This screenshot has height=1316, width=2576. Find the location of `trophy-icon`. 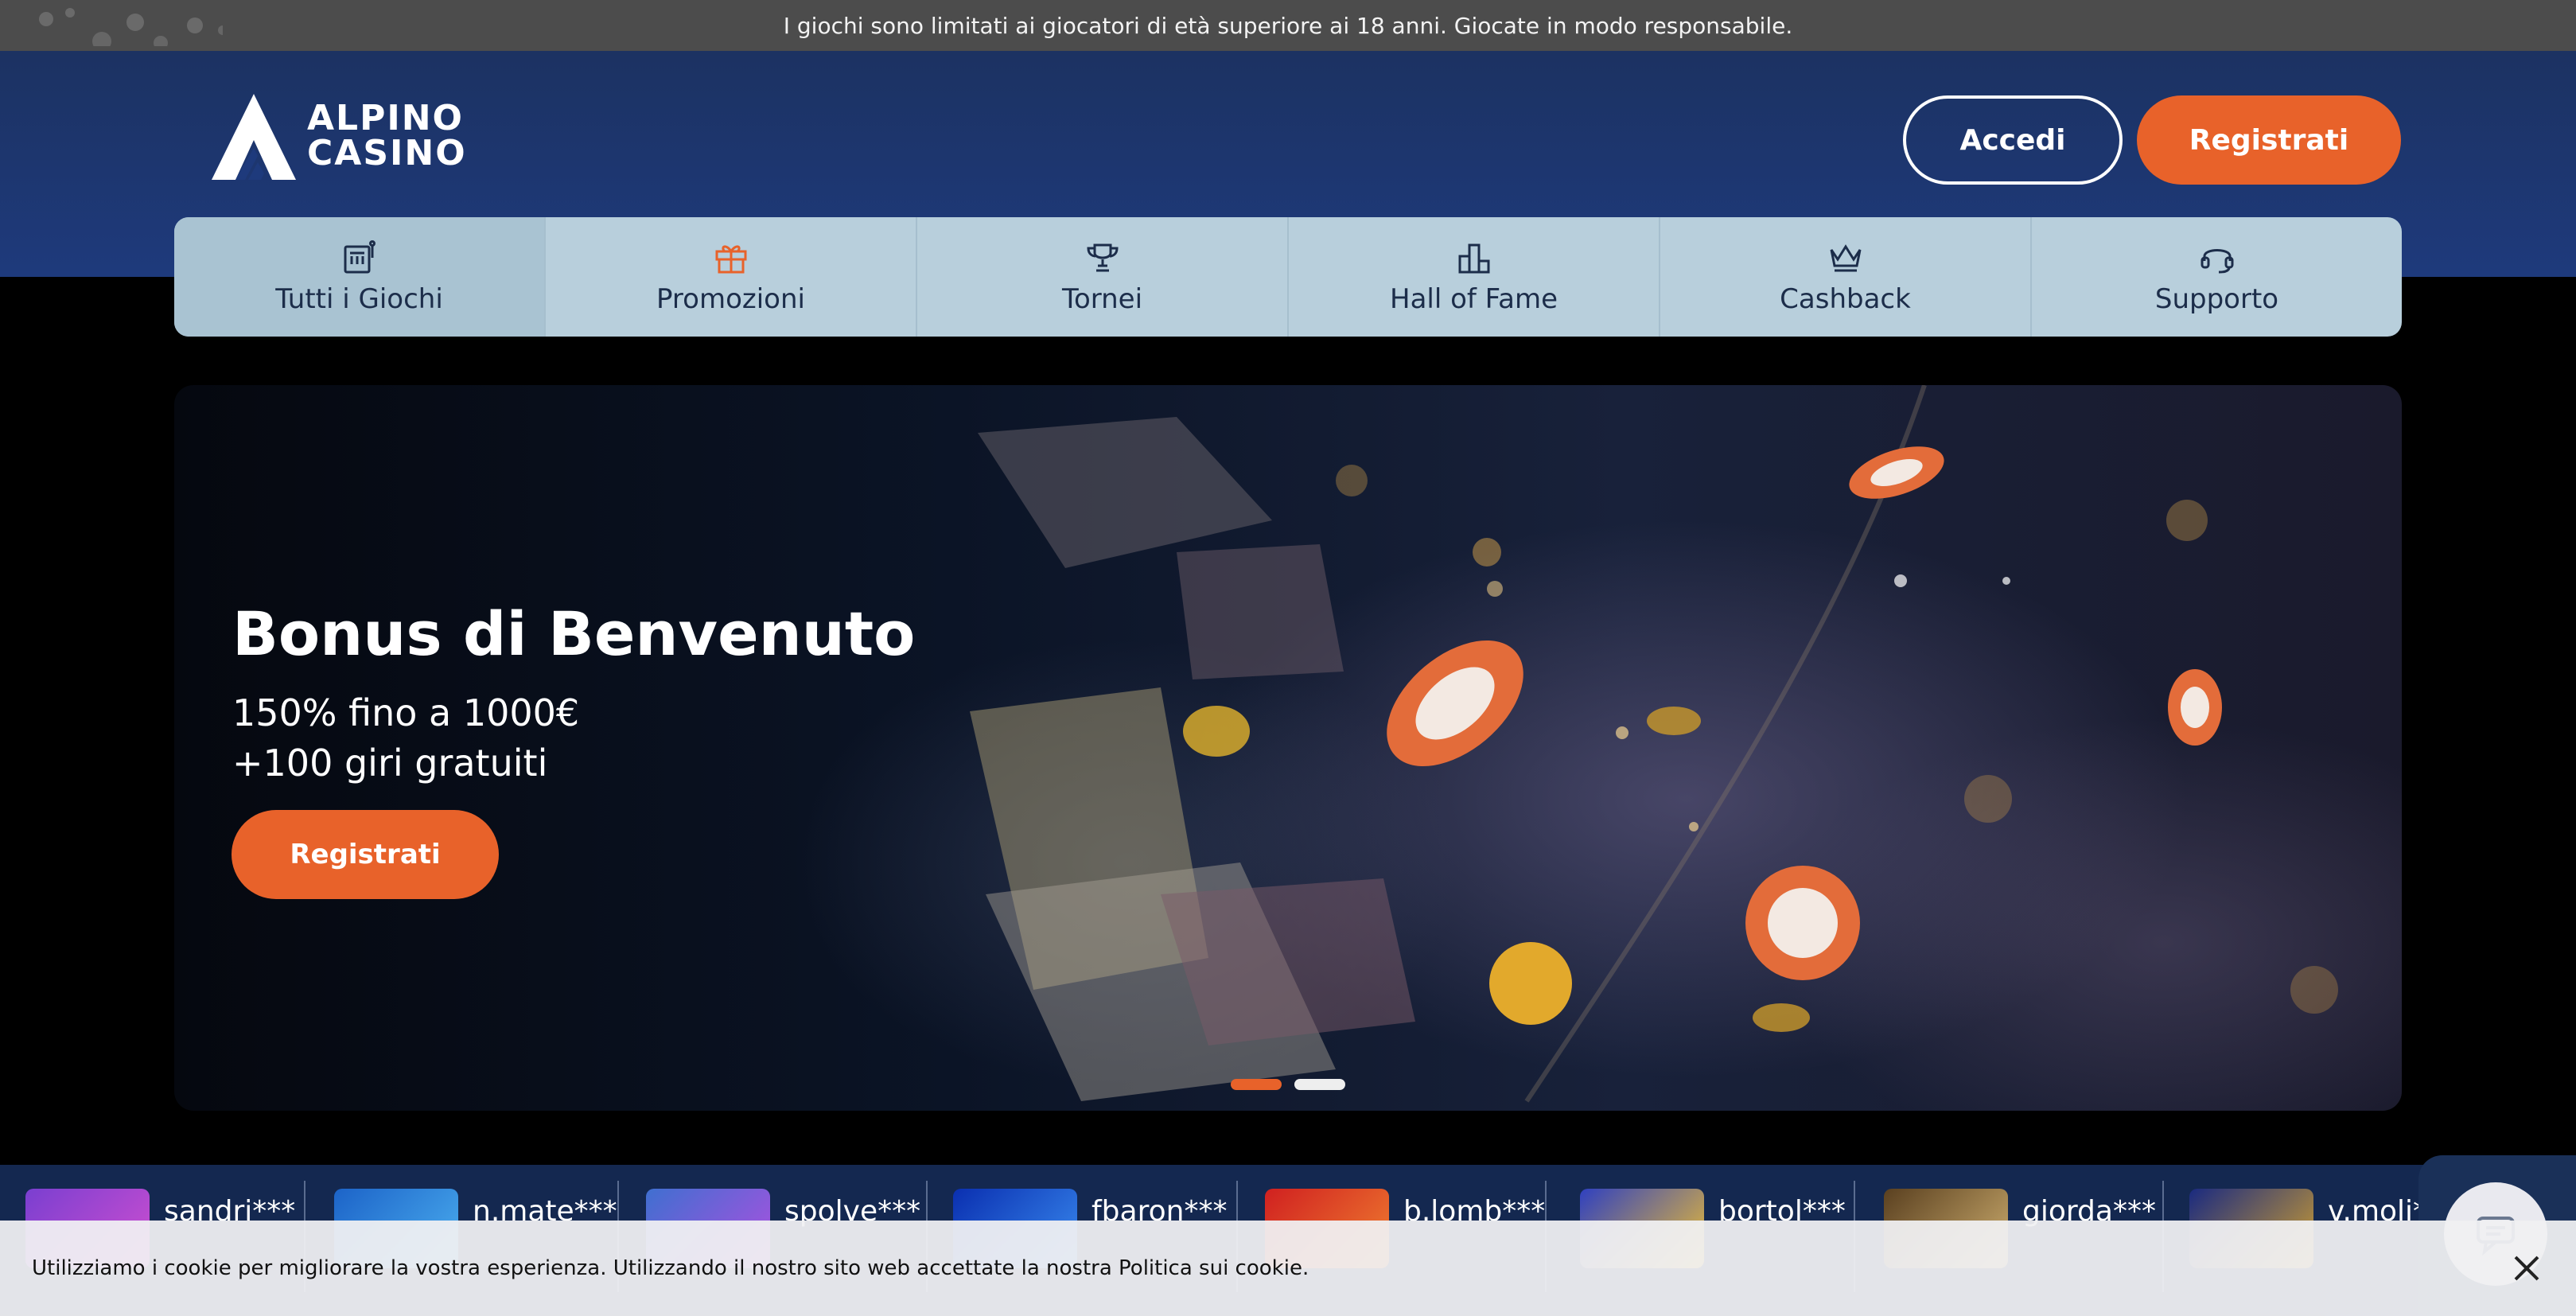

trophy-icon is located at coordinates (1103, 257).